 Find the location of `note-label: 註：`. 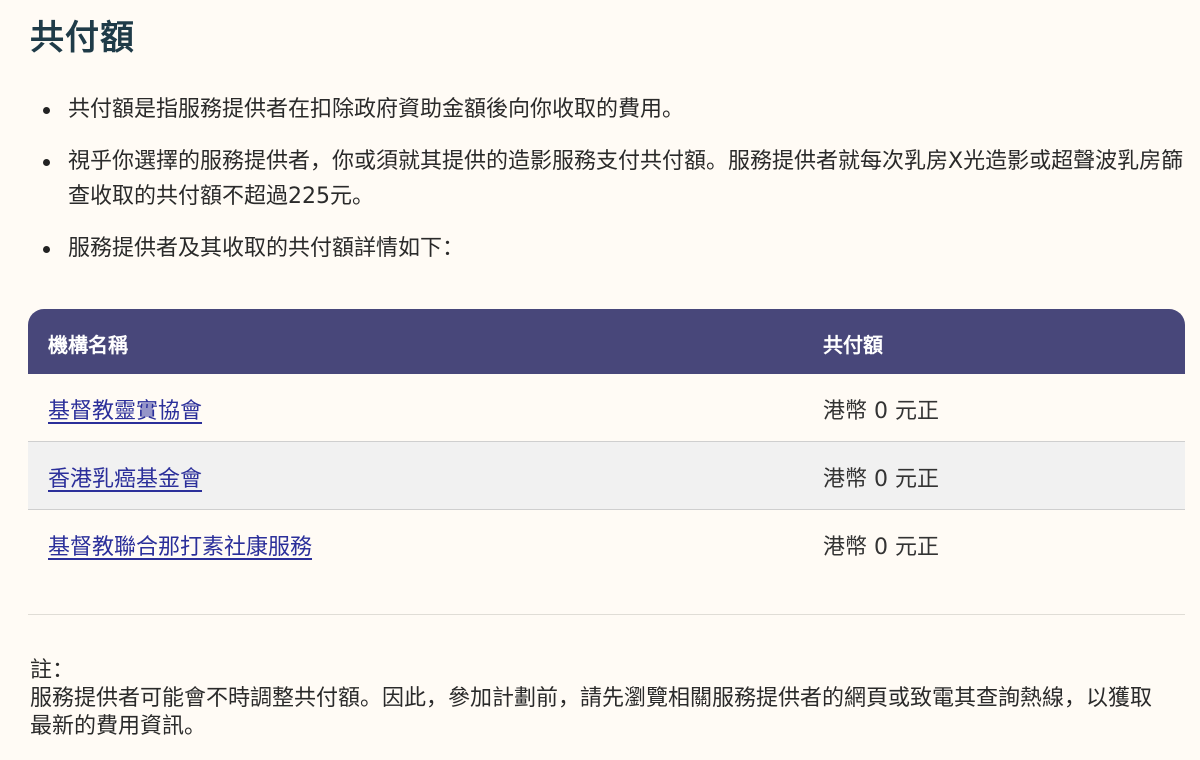

note-label: 註： is located at coordinates (52, 670).